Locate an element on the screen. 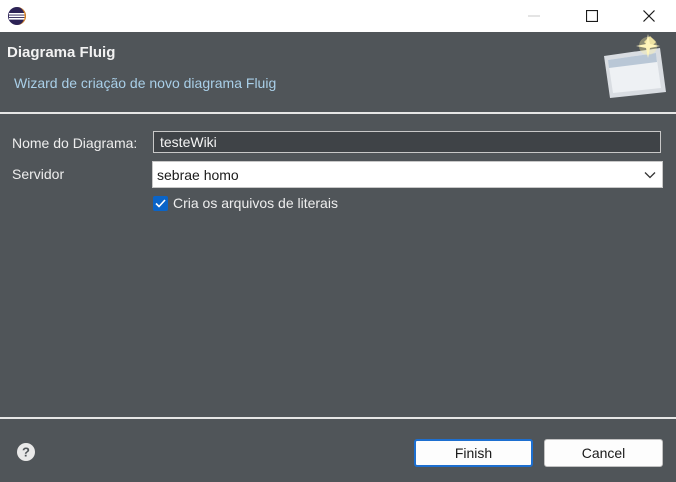  chevron-down-icon is located at coordinates (650, 175).